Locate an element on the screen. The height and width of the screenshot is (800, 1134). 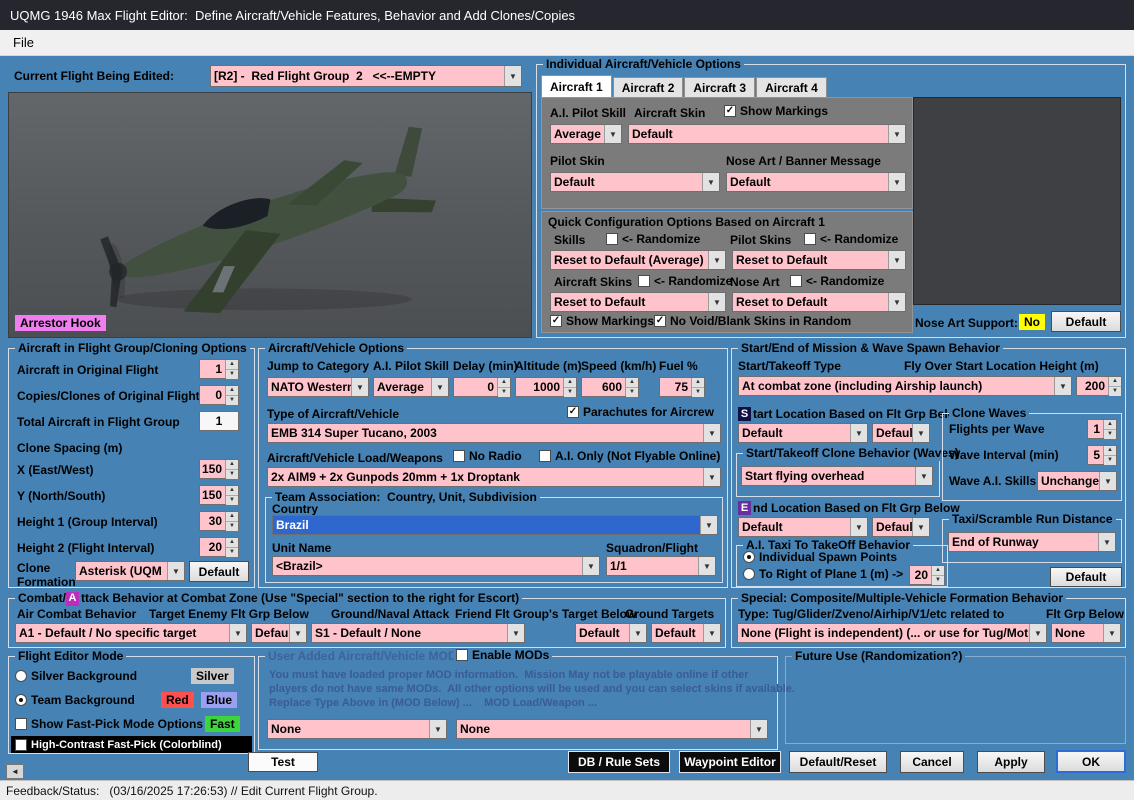
clone-behavior-select: Start flying overhead ▼ is located at coordinates (837, 476).